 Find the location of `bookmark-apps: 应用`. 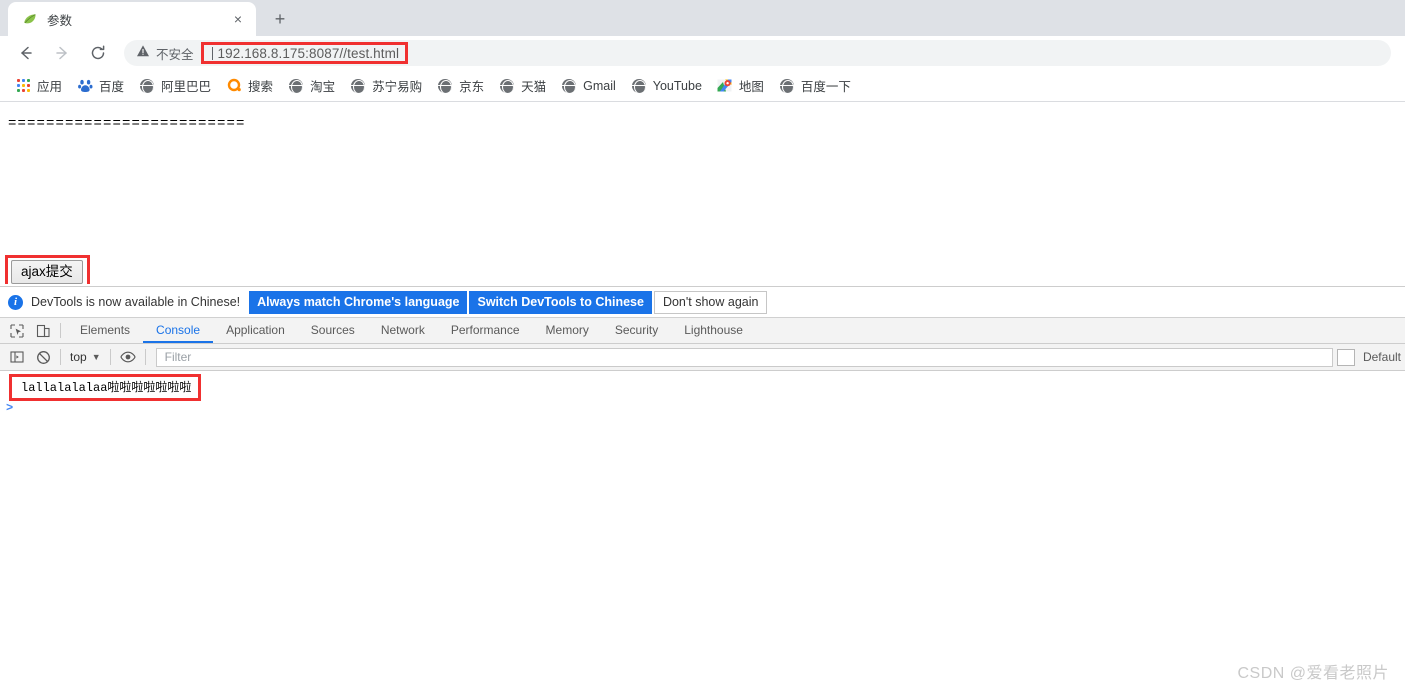

bookmark-apps: 应用 is located at coordinates (40, 85).